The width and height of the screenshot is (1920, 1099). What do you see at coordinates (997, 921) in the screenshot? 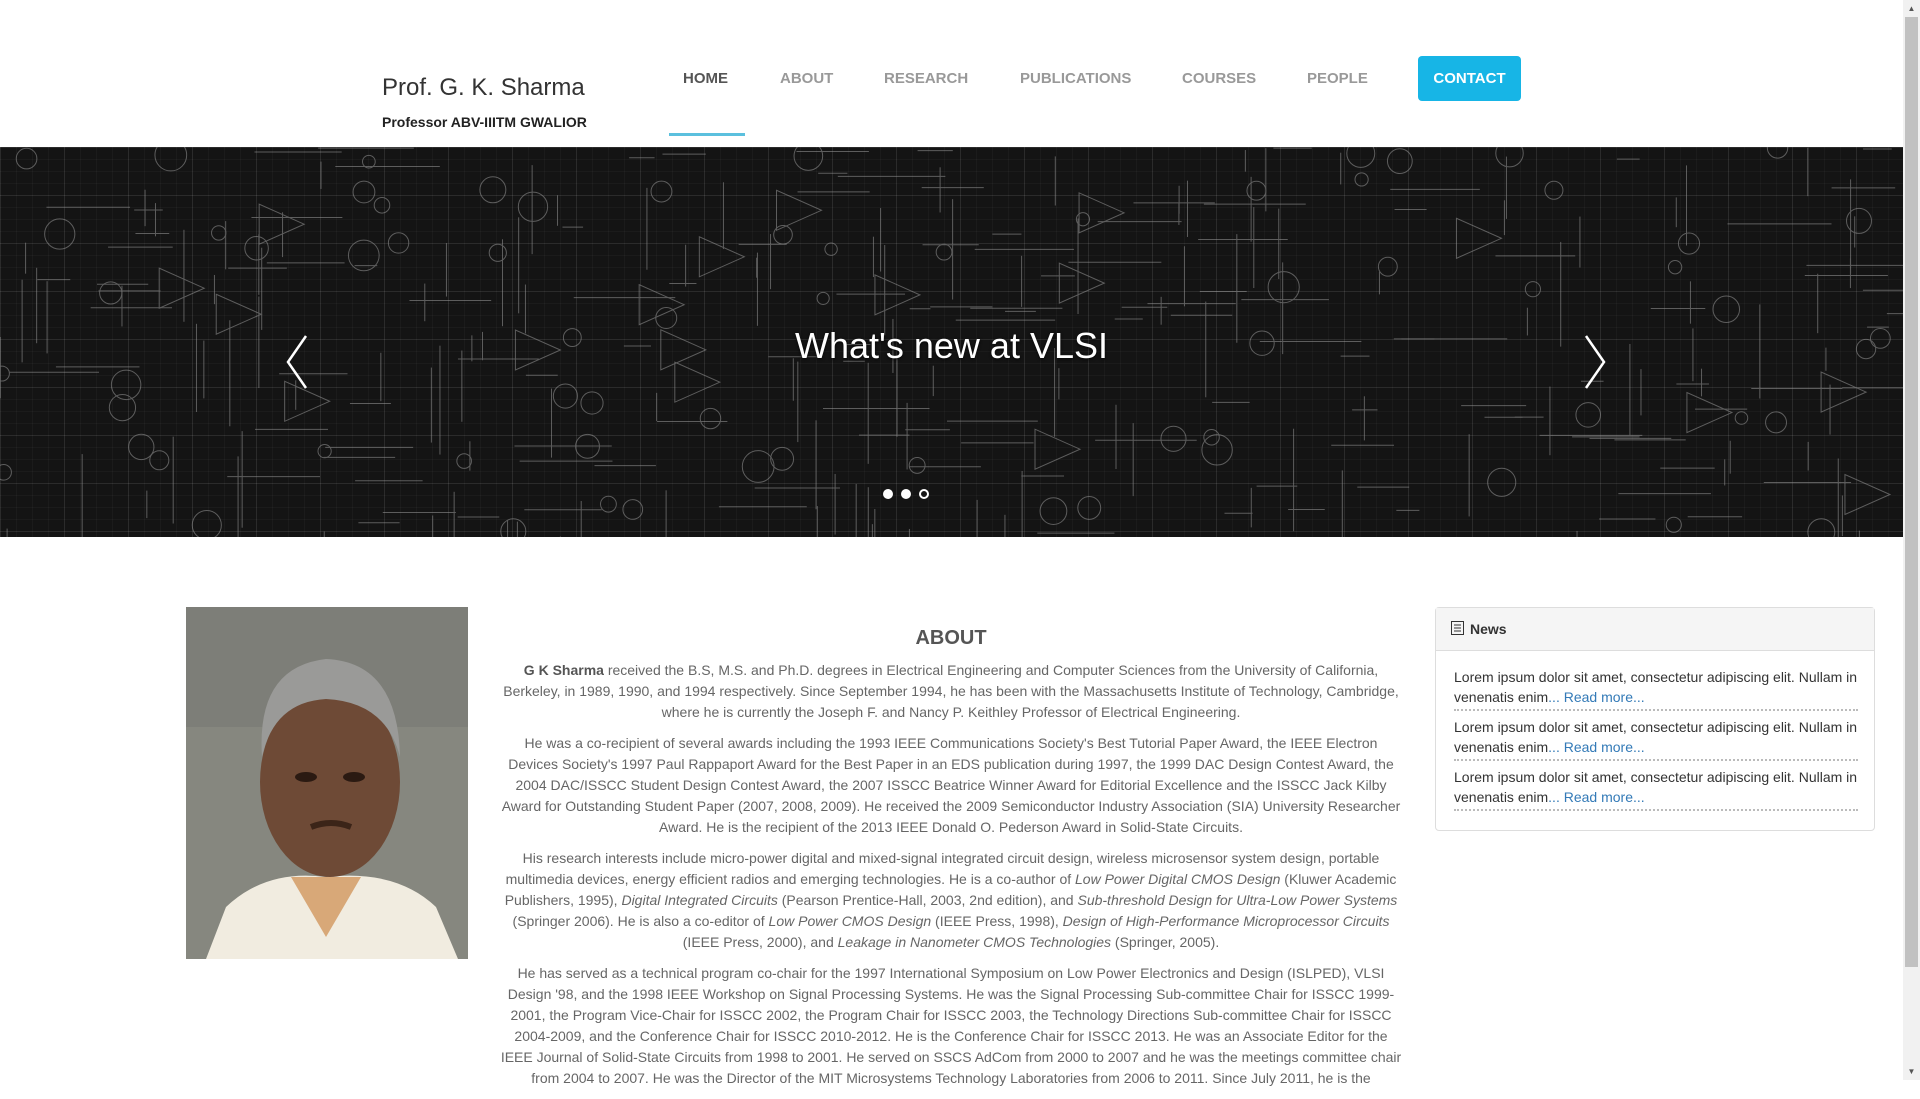
I see `about-p3-text: (IEEE Press, 1998),` at bounding box center [997, 921].